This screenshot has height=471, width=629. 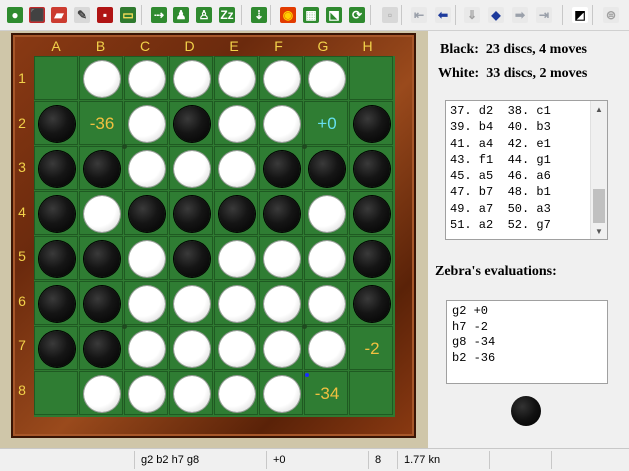 What do you see at coordinates (105, 15) in the screenshot?
I see `save-button: ▪` at bounding box center [105, 15].